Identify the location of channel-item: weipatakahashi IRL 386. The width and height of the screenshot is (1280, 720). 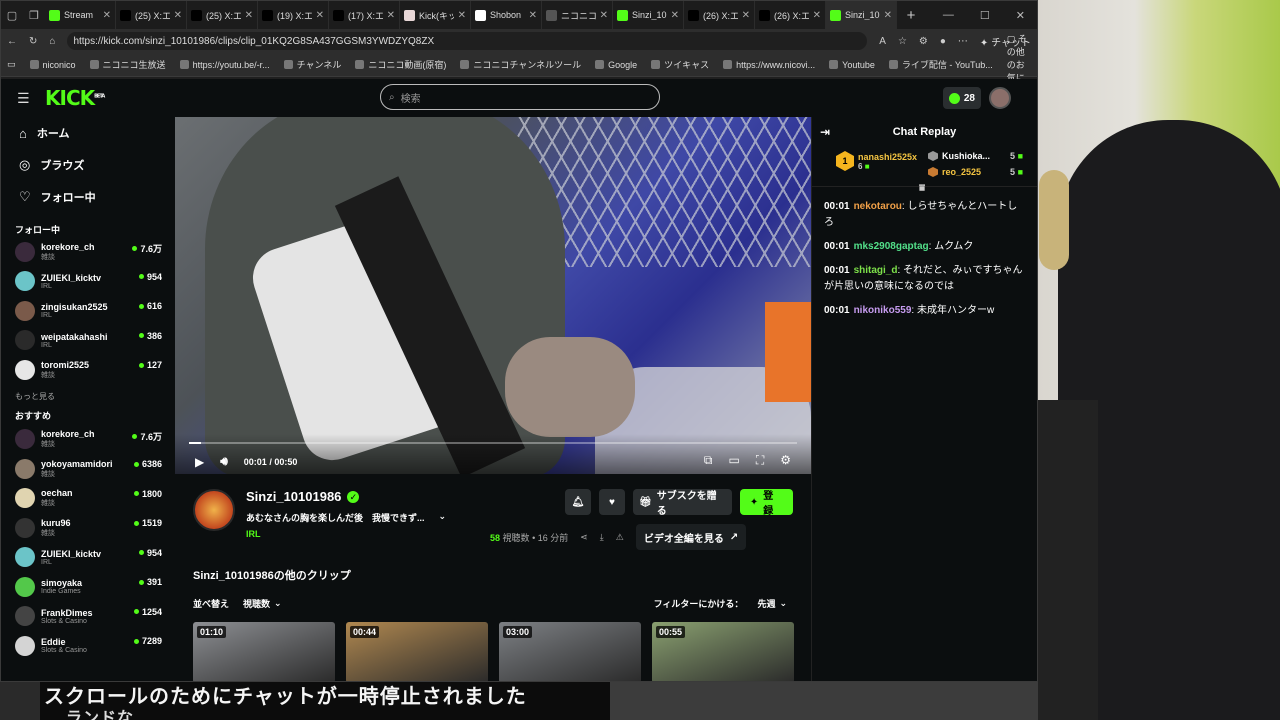
(87, 341).